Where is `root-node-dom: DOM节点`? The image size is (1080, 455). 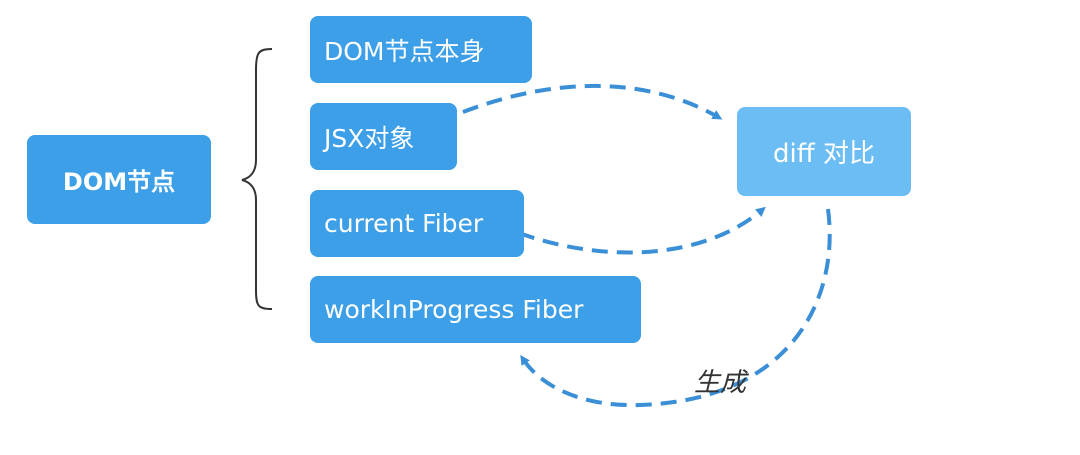
root-node-dom: DOM节点 is located at coordinates (119, 179).